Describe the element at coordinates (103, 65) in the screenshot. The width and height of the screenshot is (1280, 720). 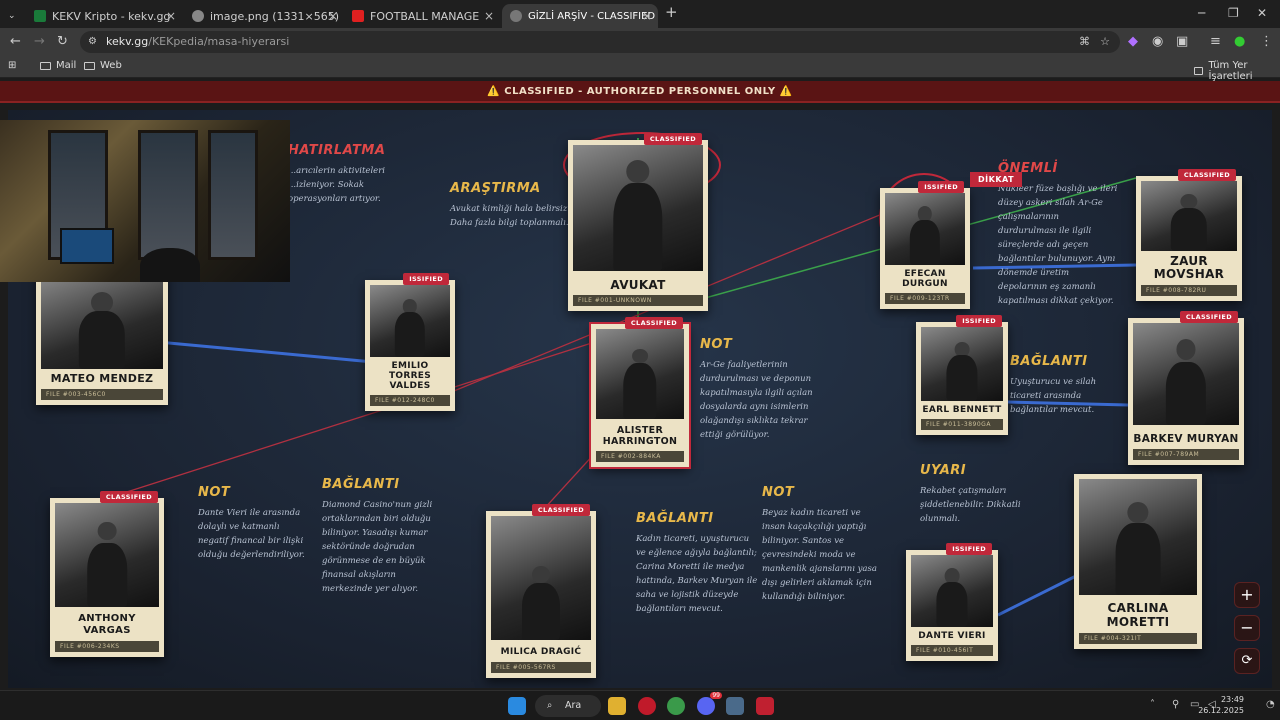
I see `bookmark-folder-web: Web` at that location.